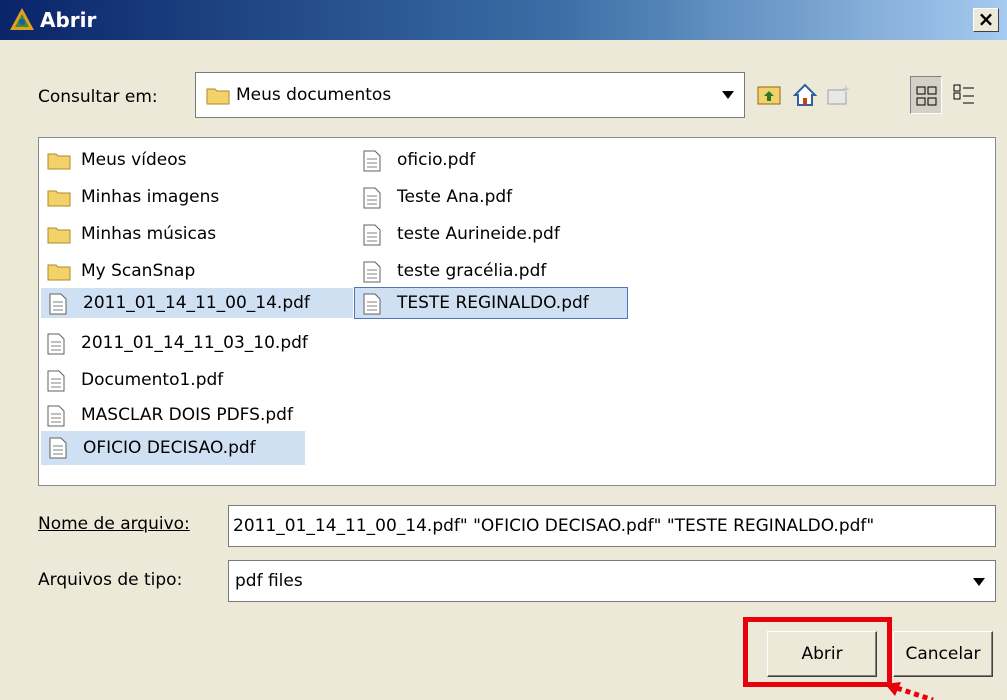  I want to click on item-label: Meus vídeos, so click(134, 160).